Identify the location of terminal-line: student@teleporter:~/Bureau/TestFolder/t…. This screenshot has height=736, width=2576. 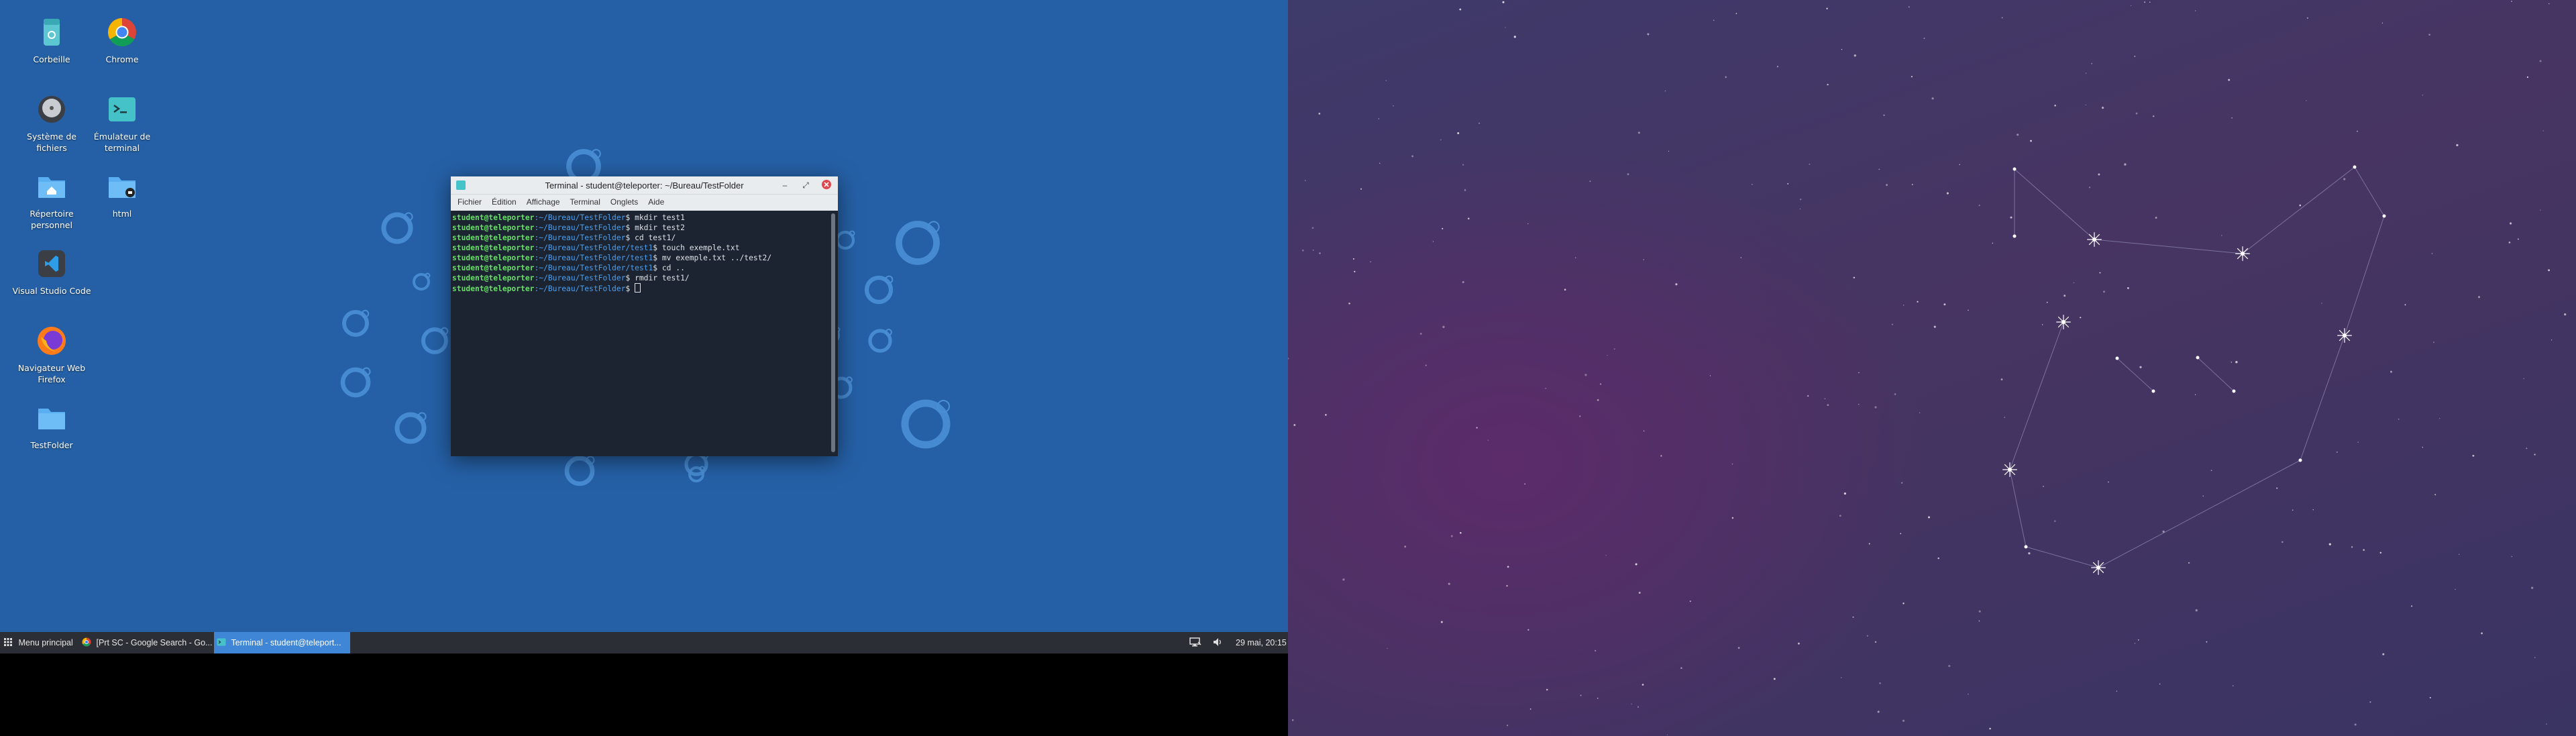
(568, 268).